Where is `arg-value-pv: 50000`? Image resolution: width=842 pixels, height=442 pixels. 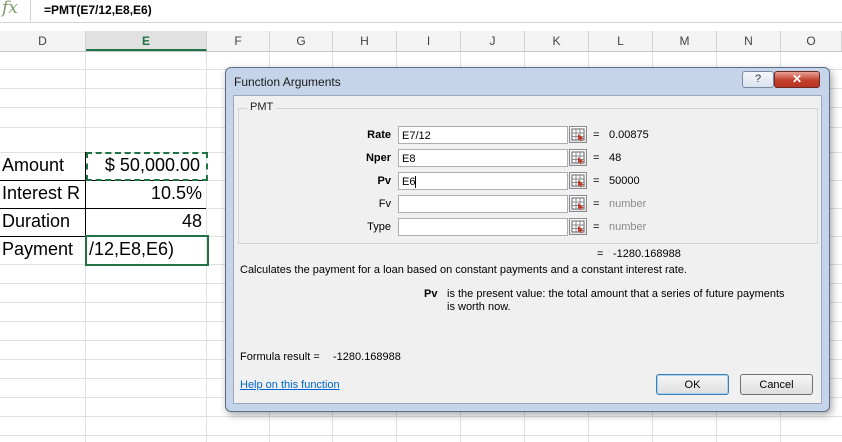
arg-value-pv: 50000 is located at coordinates (624, 181).